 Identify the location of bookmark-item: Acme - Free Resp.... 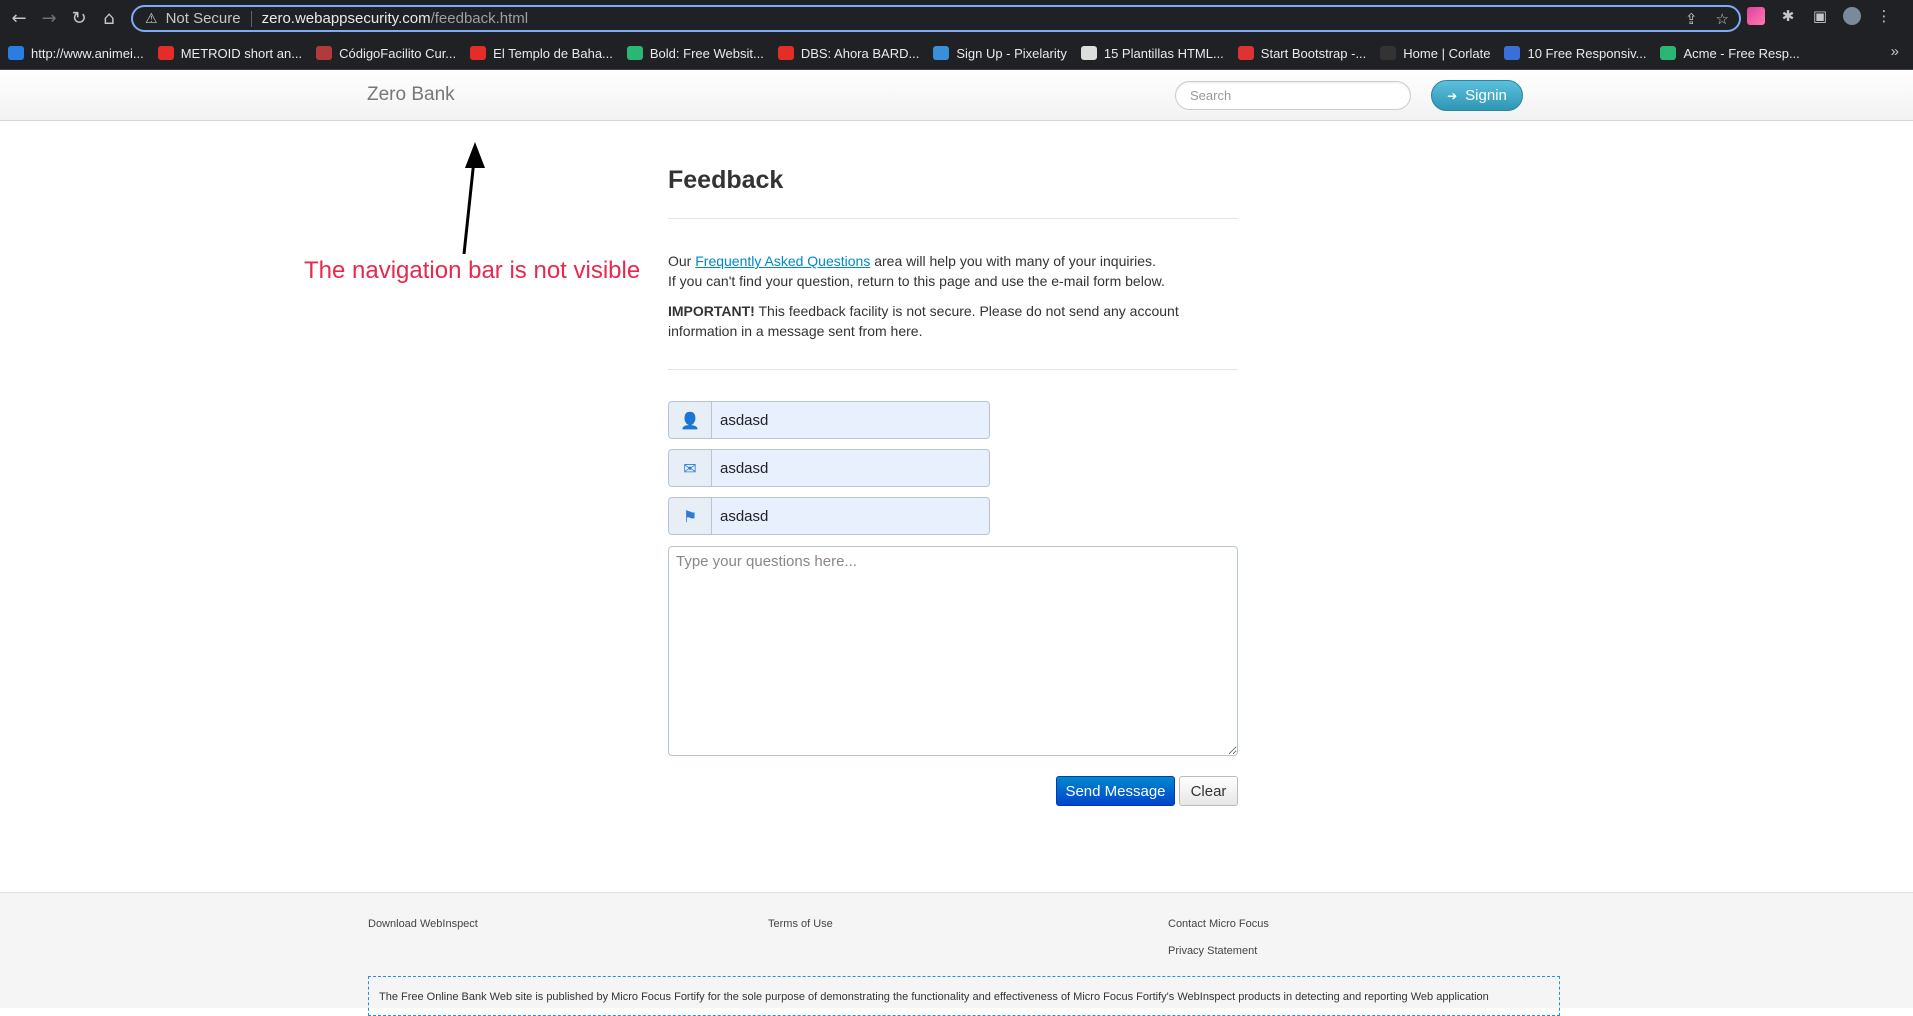
(1730, 53).